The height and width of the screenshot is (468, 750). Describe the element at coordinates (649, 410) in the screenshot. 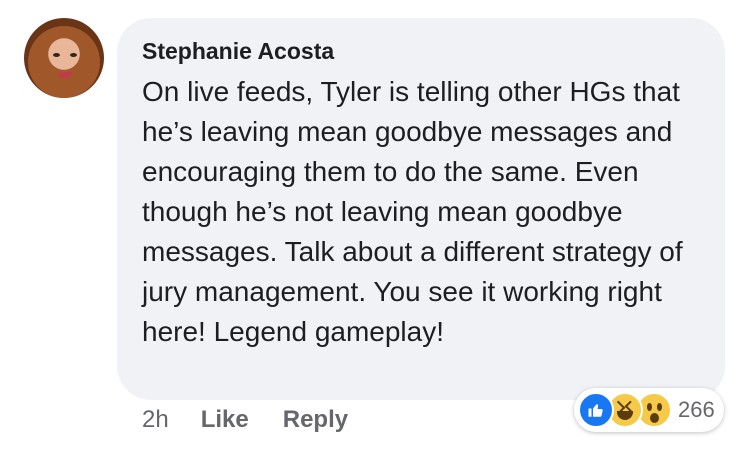

I see `reactions-summary: 266` at that location.